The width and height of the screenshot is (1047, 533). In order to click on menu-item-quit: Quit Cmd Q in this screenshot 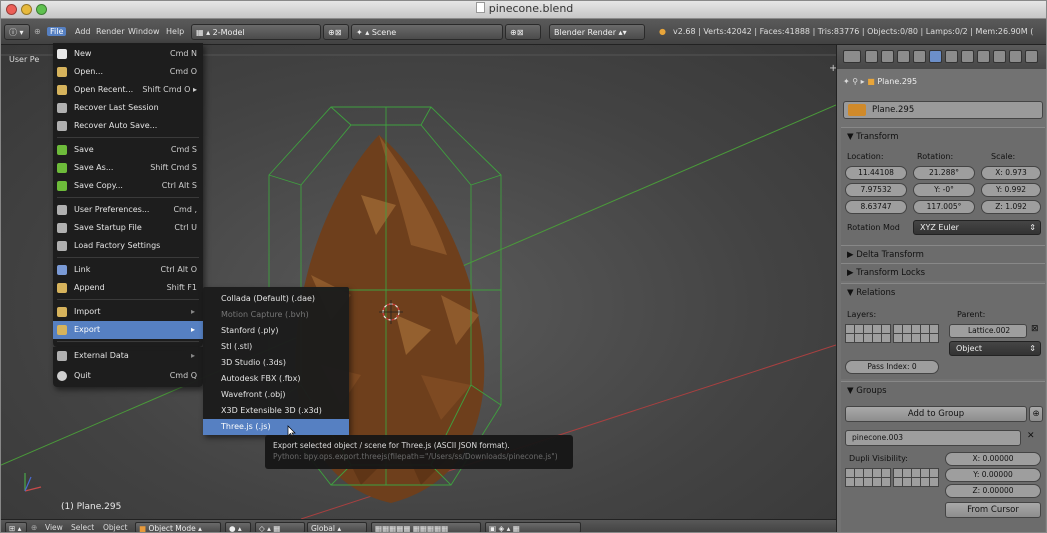, I will do `click(128, 376)`.